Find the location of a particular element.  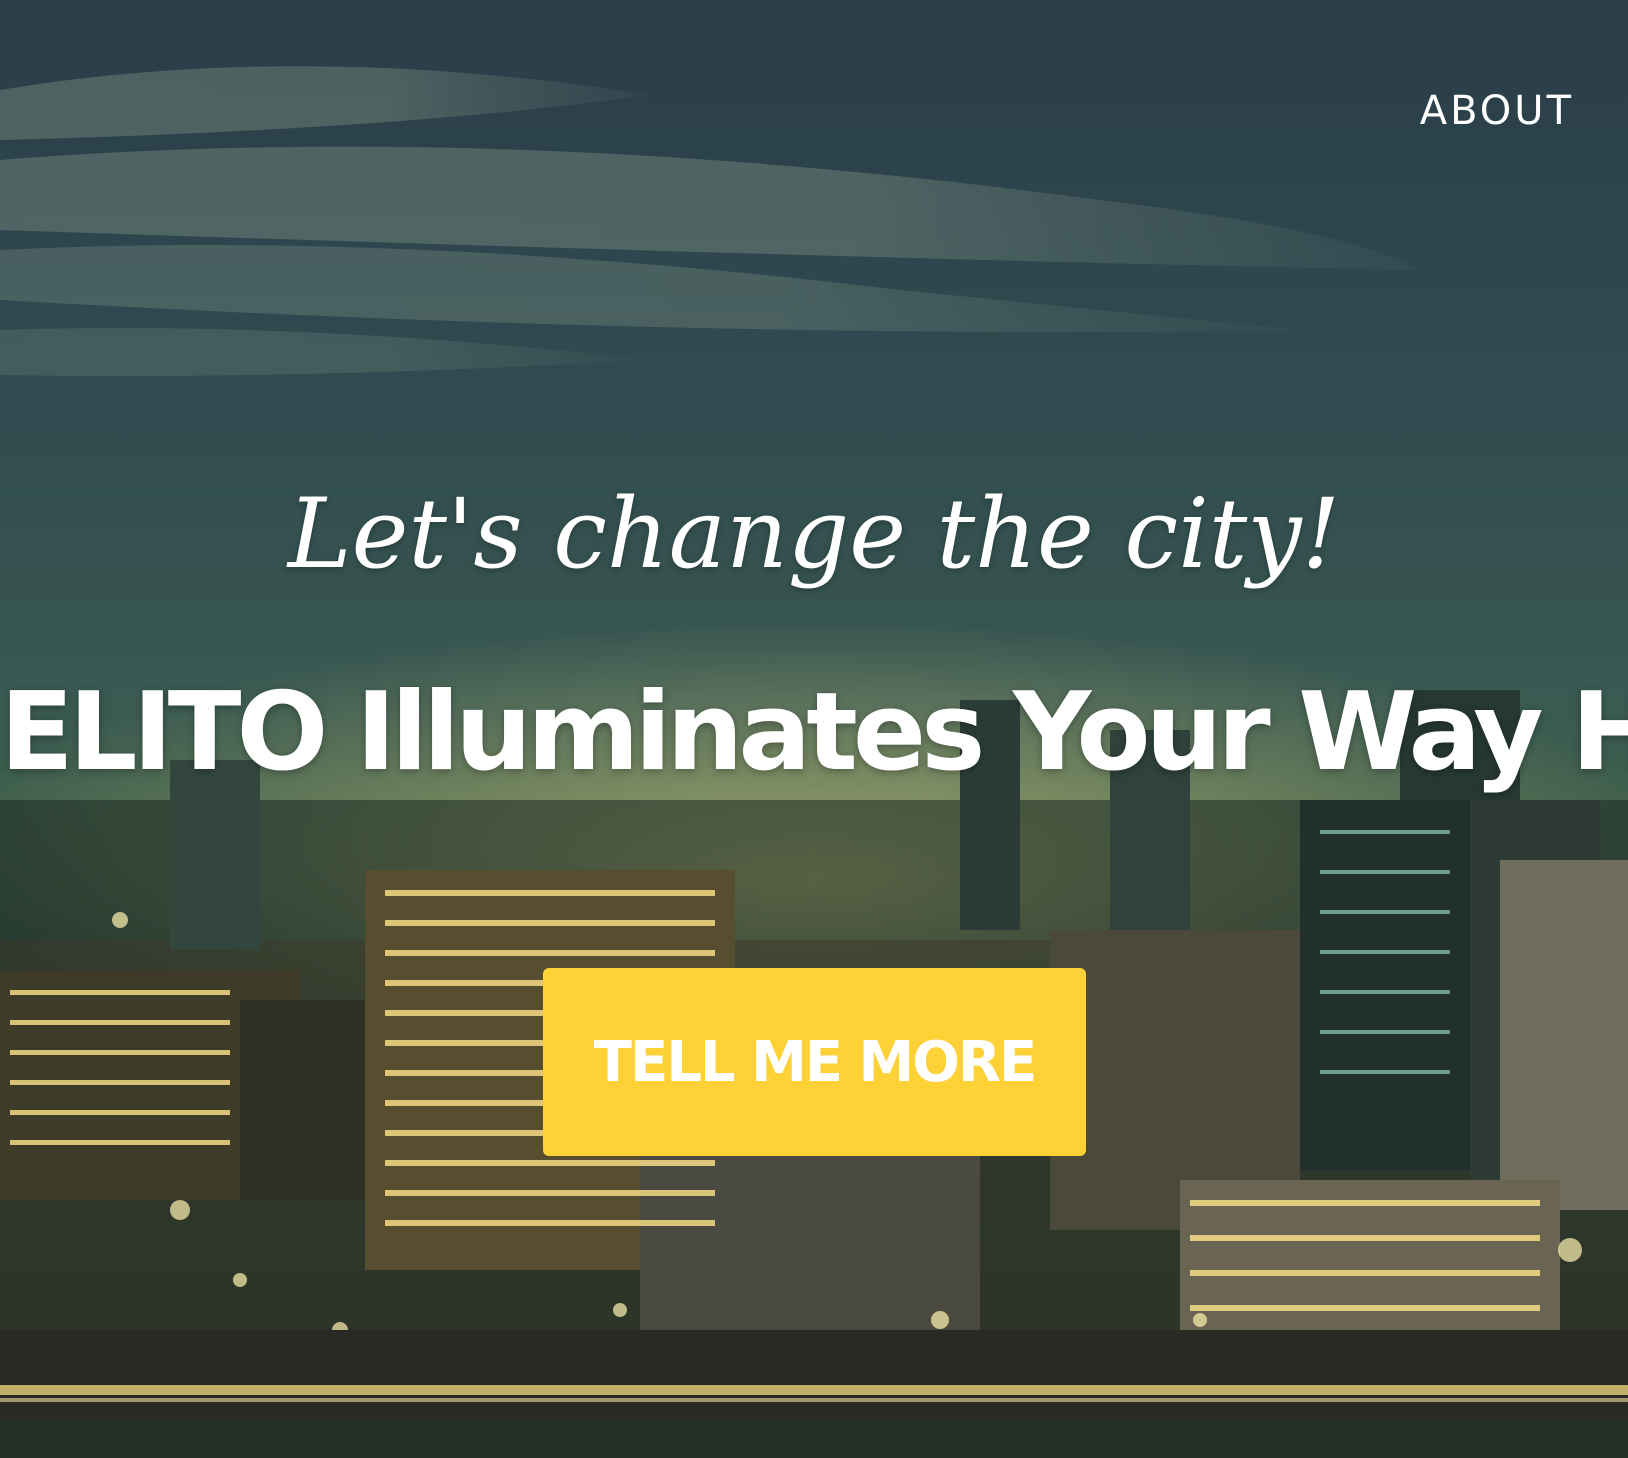

hero-tagline: Let's change the city! is located at coordinates (814, 534).